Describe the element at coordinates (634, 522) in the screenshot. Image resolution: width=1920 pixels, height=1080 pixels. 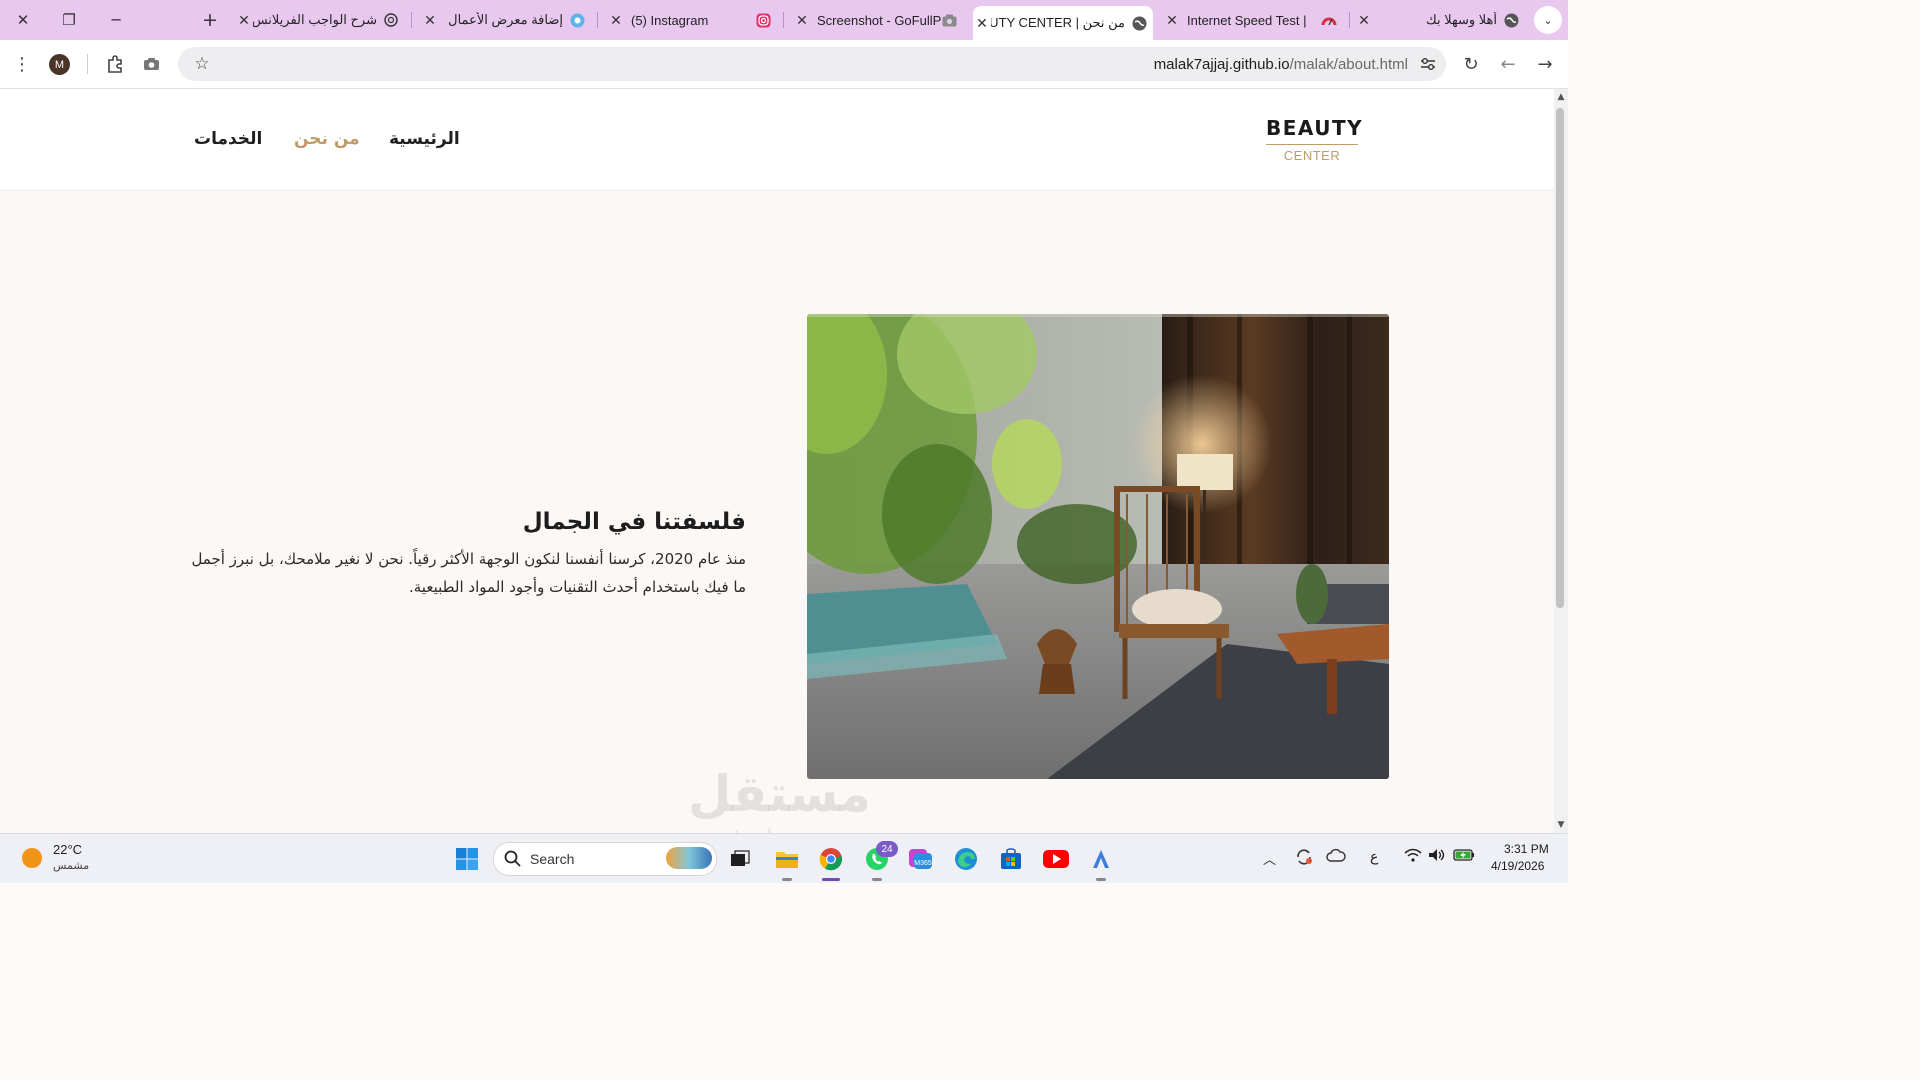
I see `section-title: فلسفتنا في الجمال` at that location.